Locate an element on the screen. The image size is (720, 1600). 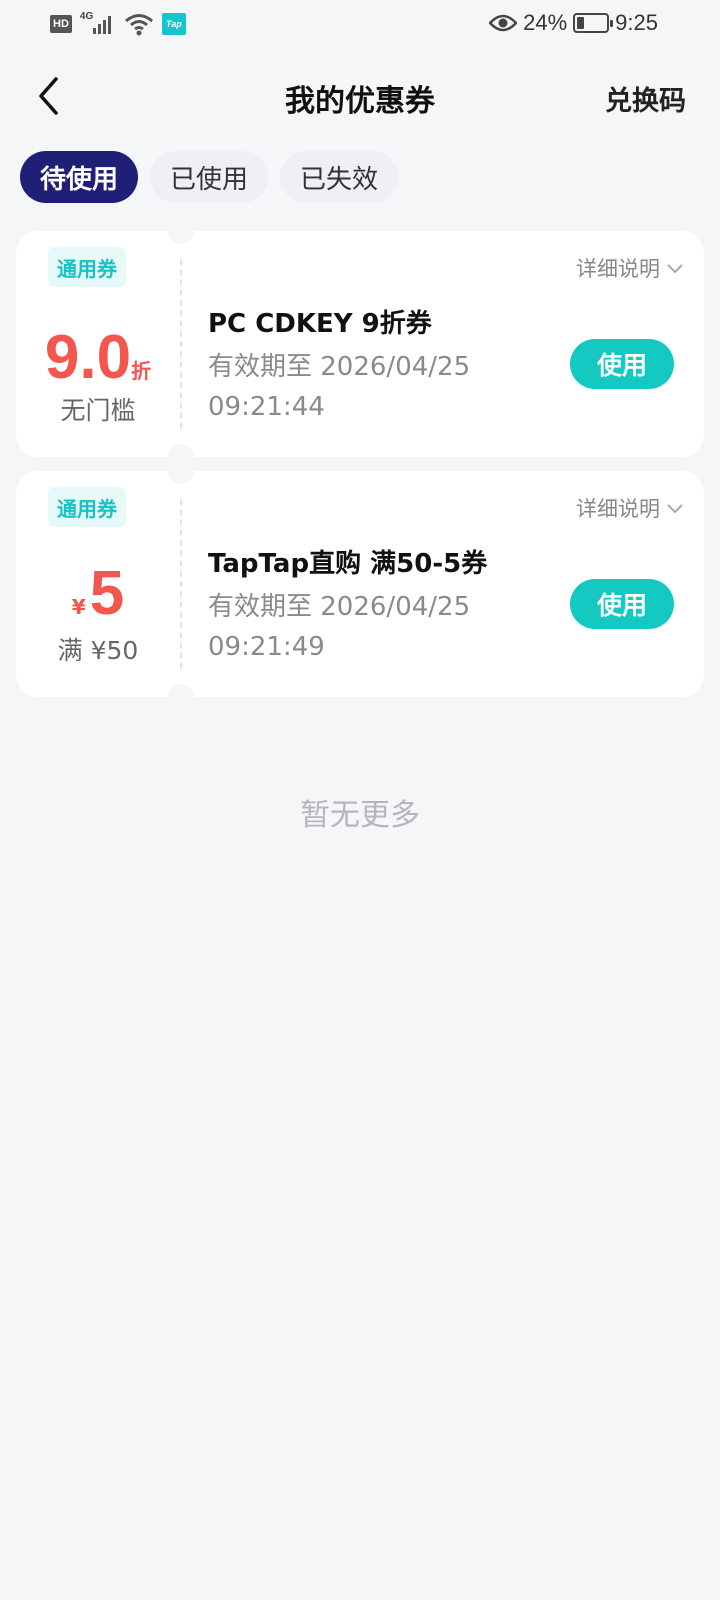
status-right-icons: 24% 9:25 is located at coordinates (573, 23).